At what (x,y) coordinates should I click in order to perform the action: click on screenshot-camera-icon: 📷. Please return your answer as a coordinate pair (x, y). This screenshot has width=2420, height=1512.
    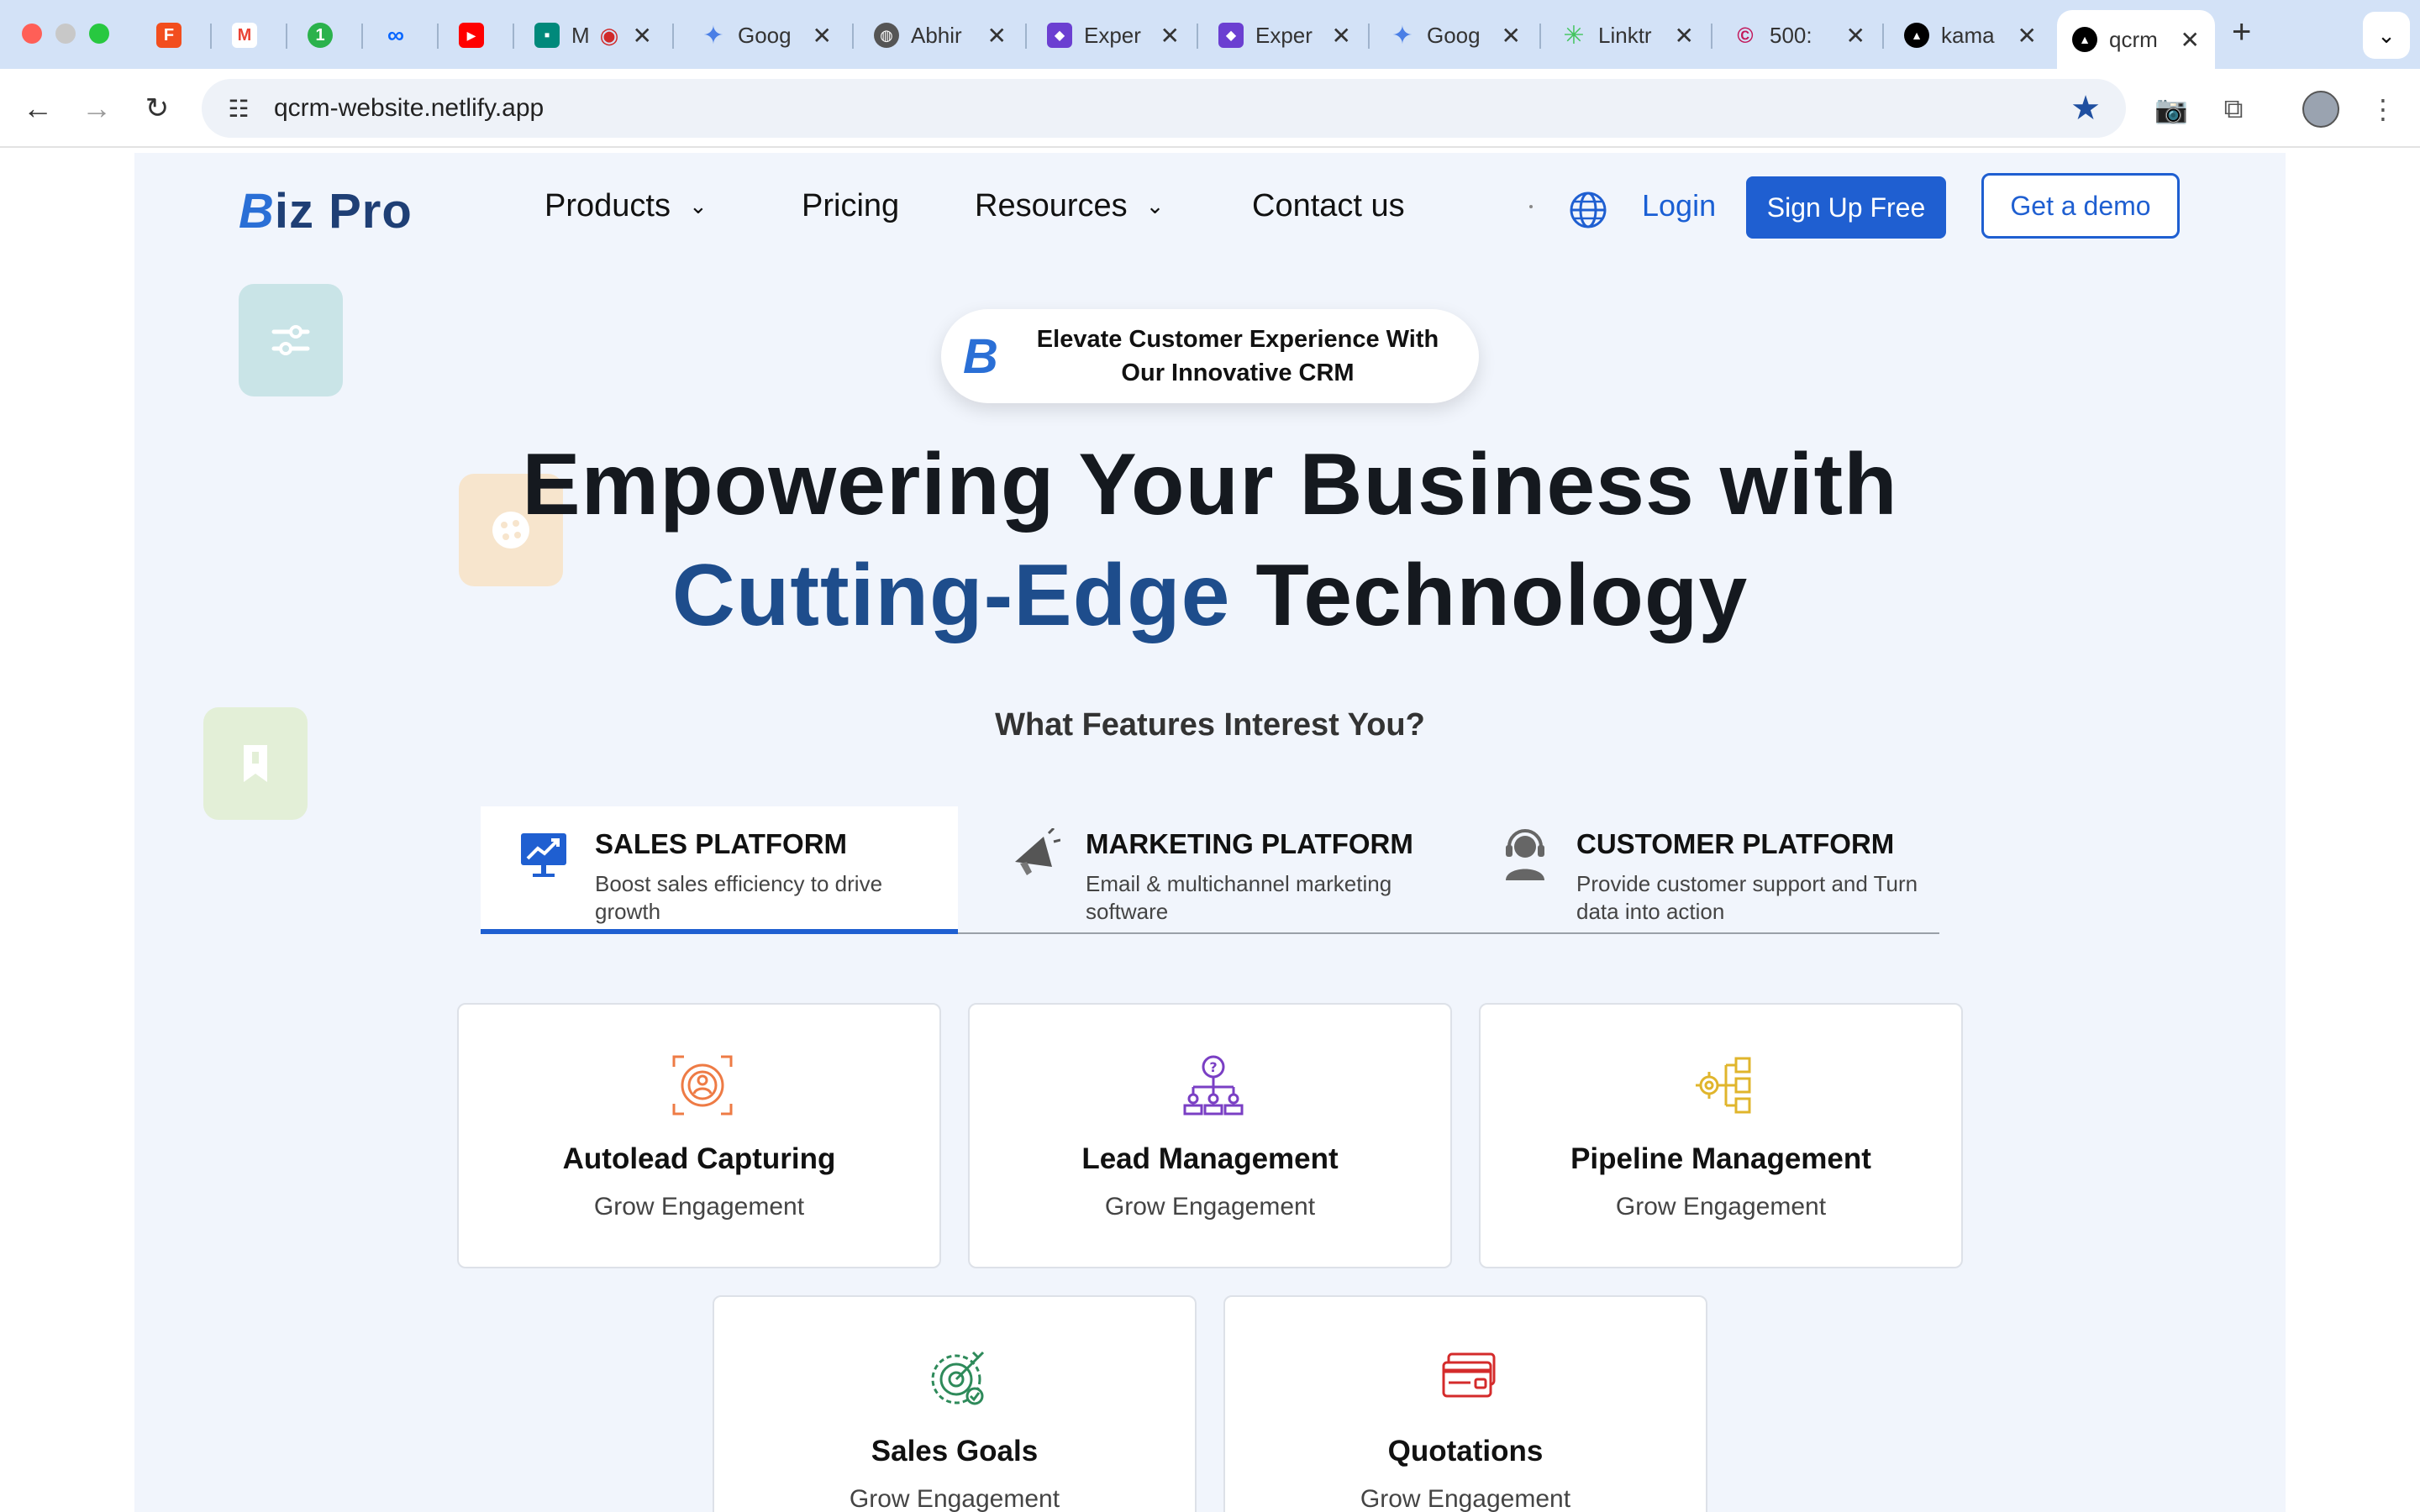
    Looking at the image, I should click on (2171, 109).